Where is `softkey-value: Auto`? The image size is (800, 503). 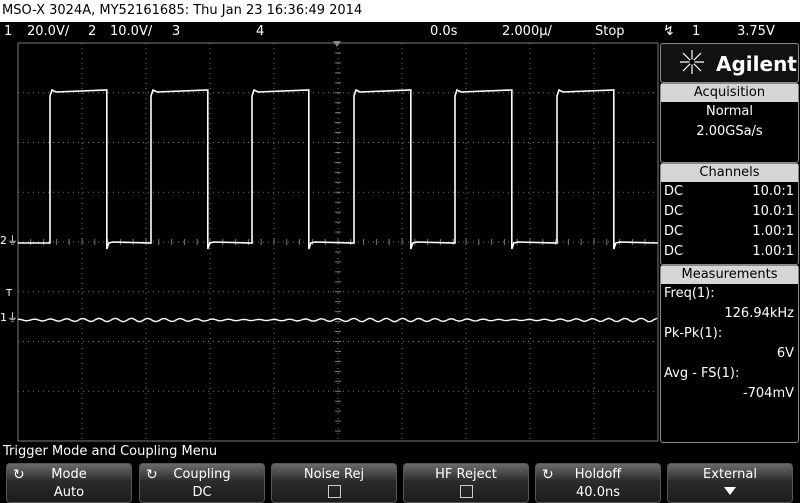 softkey-value: Auto is located at coordinates (69, 492).